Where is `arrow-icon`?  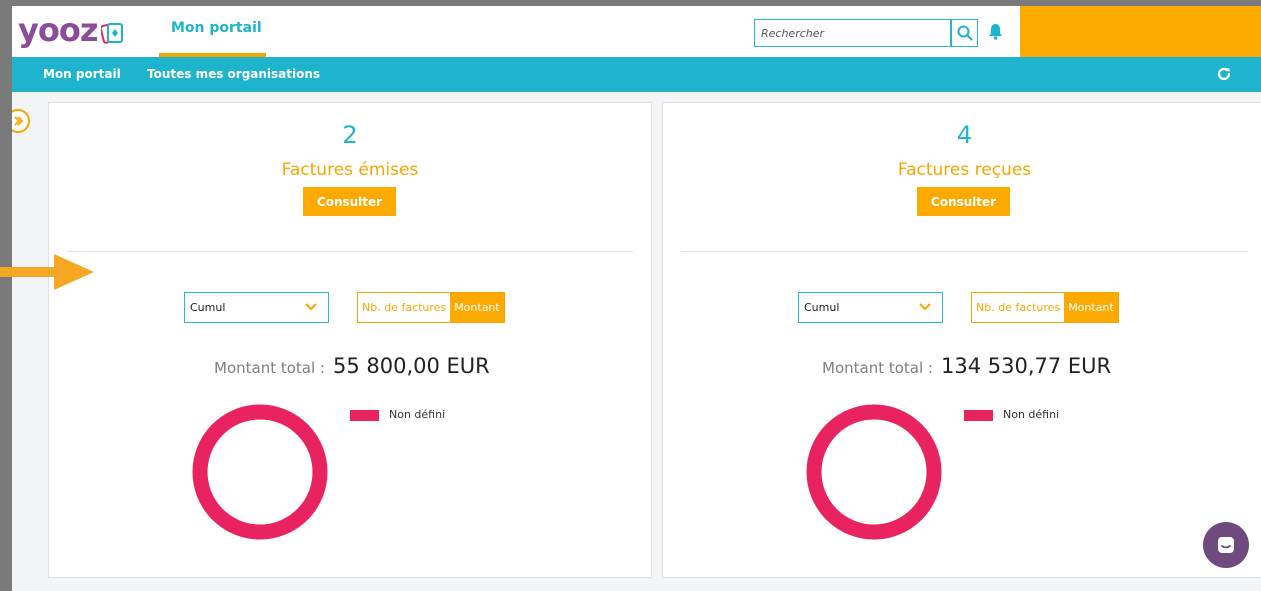
arrow-icon is located at coordinates (47, 272).